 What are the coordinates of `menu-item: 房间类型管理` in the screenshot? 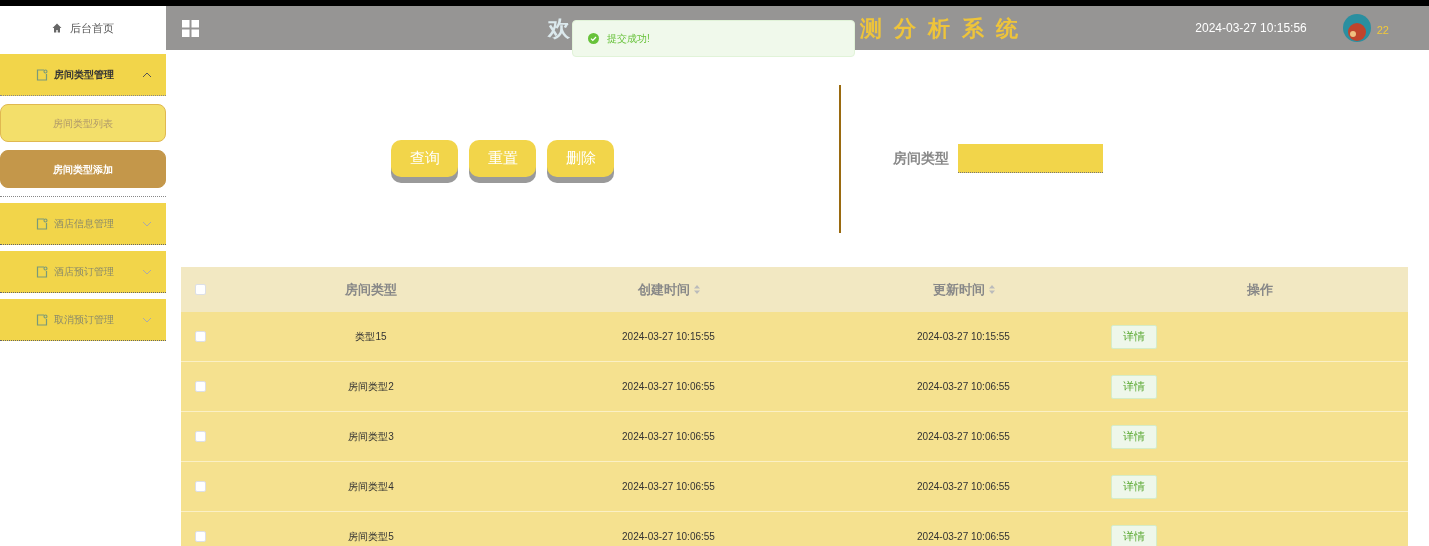 It's located at (83, 75).